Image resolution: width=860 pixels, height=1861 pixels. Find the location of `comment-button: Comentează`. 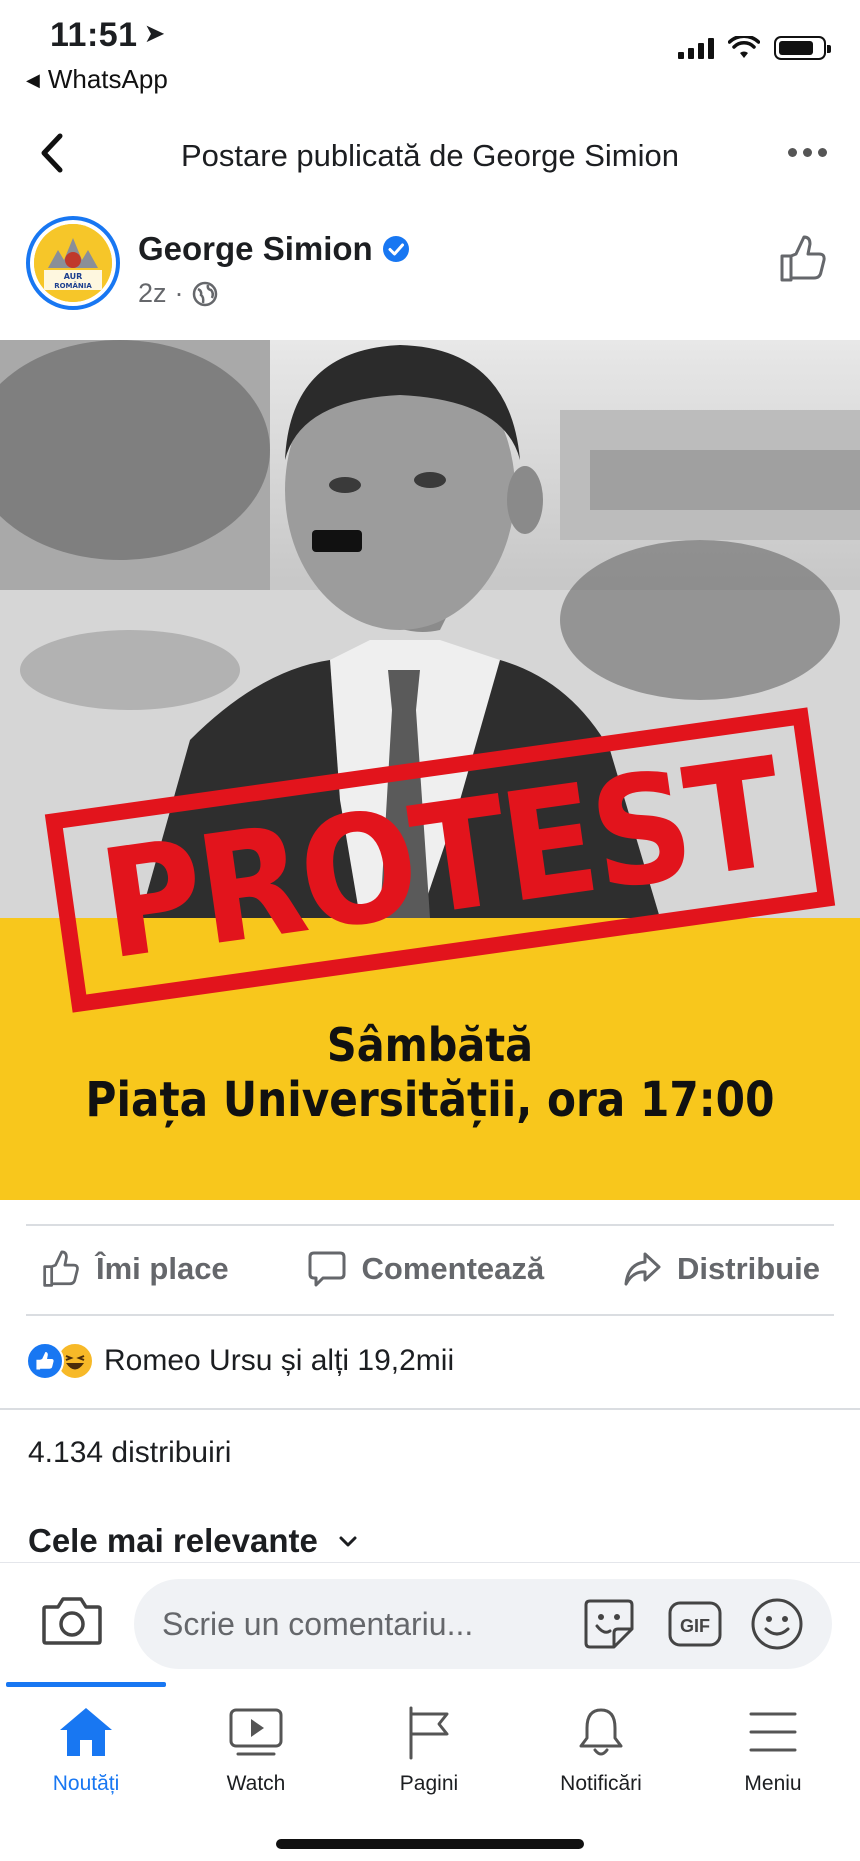

comment-button: Comentează is located at coordinates (425, 1269).